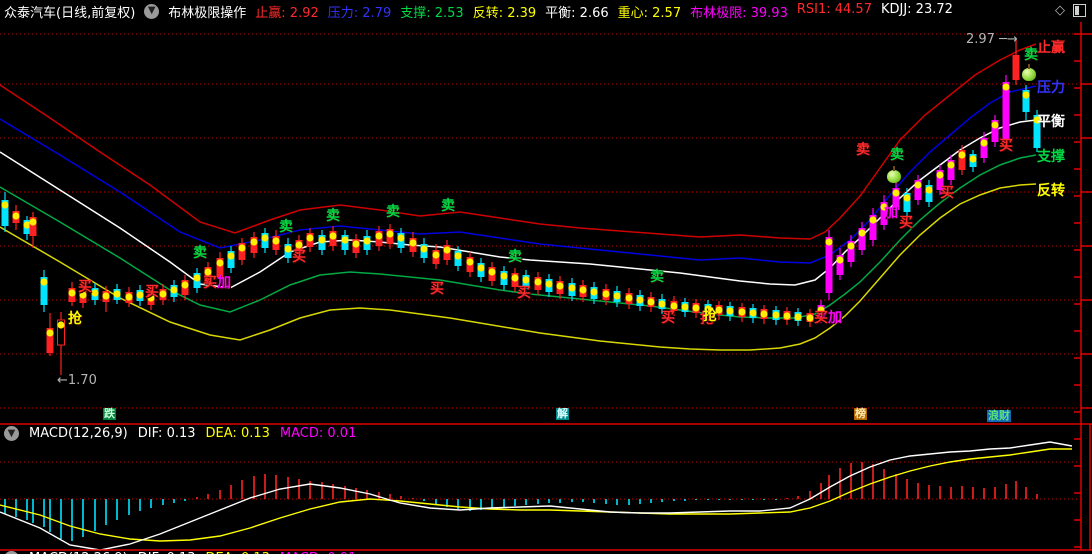 The image size is (1092, 554). What do you see at coordinates (916, 9) in the screenshot?
I see `indicator-field: KDJJ: 23.72` at bounding box center [916, 9].